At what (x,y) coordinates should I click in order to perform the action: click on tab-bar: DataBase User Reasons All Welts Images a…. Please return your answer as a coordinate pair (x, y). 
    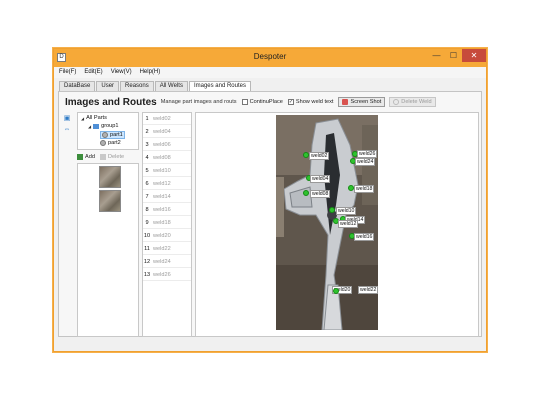
    Looking at the image, I should click on (270, 86).